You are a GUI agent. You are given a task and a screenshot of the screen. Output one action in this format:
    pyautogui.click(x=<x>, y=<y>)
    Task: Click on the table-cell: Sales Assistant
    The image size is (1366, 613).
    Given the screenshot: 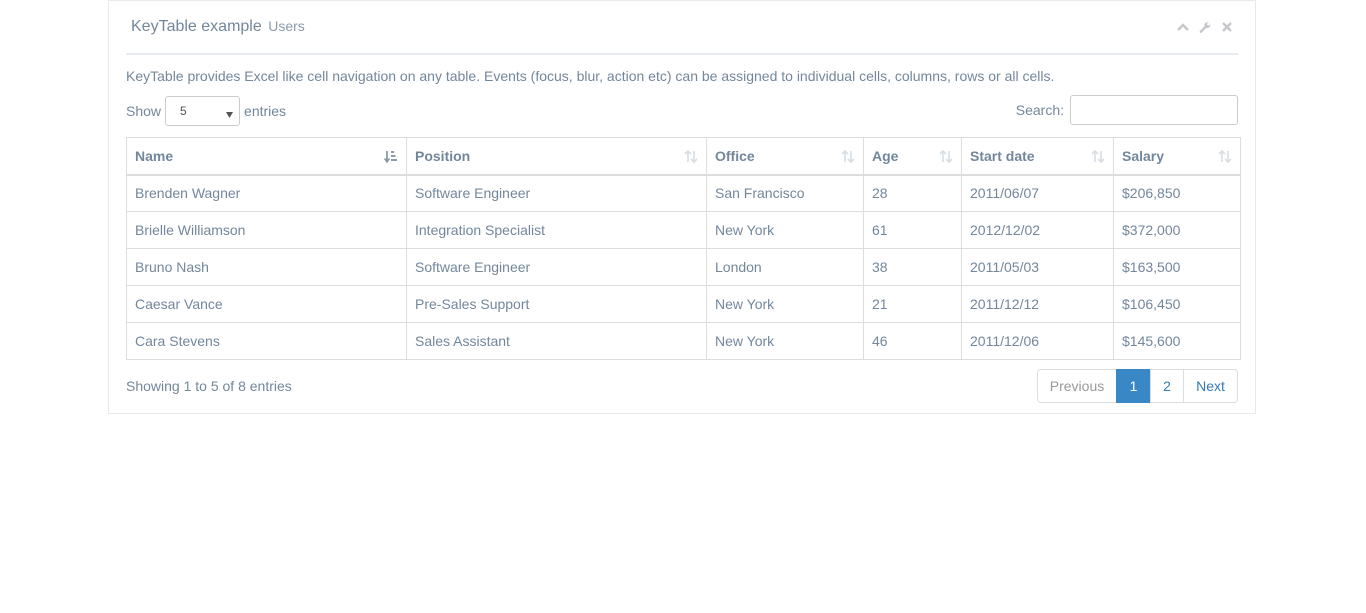 What is the action you would take?
    pyautogui.click(x=556, y=341)
    